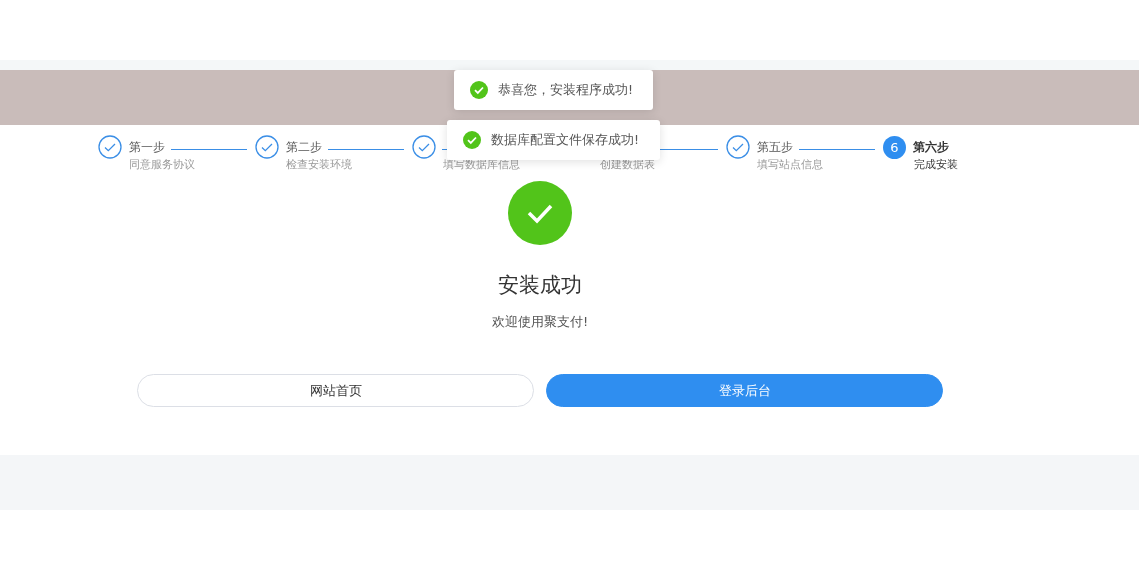 This screenshot has width=1139, height=569. What do you see at coordinates (565, 90) in the screenshot?
I see `toast-text: 恭喜您，安装程序成功!` at bounding box center [565, 90].